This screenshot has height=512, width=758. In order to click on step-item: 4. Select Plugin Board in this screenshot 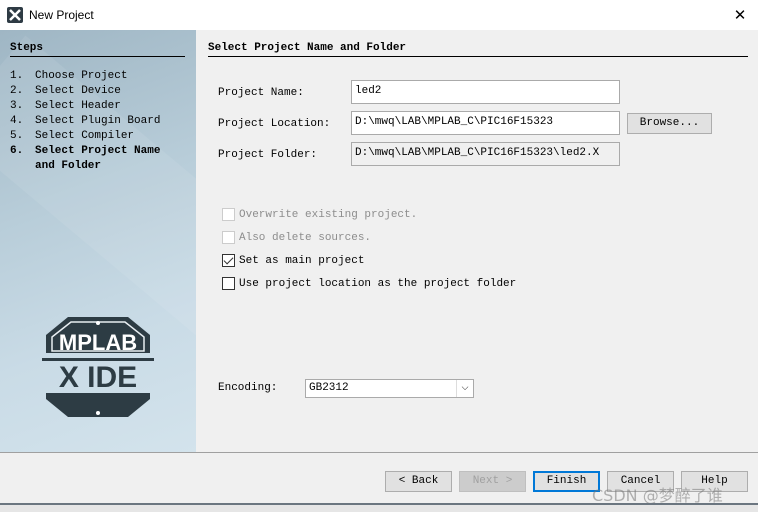, I will do `click(85, 121)`.